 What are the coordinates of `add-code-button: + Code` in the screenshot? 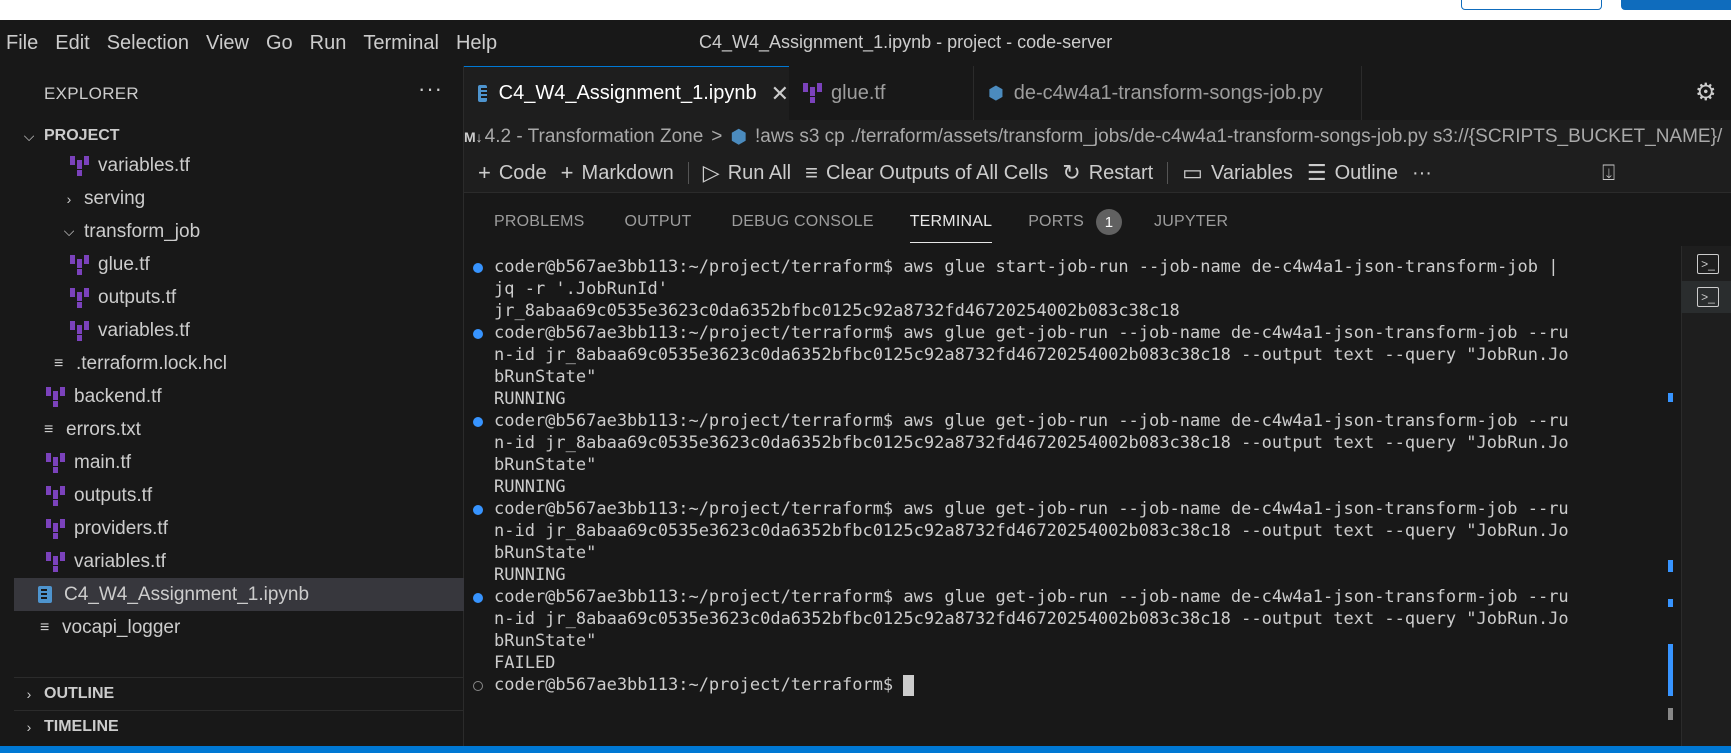 It's located at (512, 173).